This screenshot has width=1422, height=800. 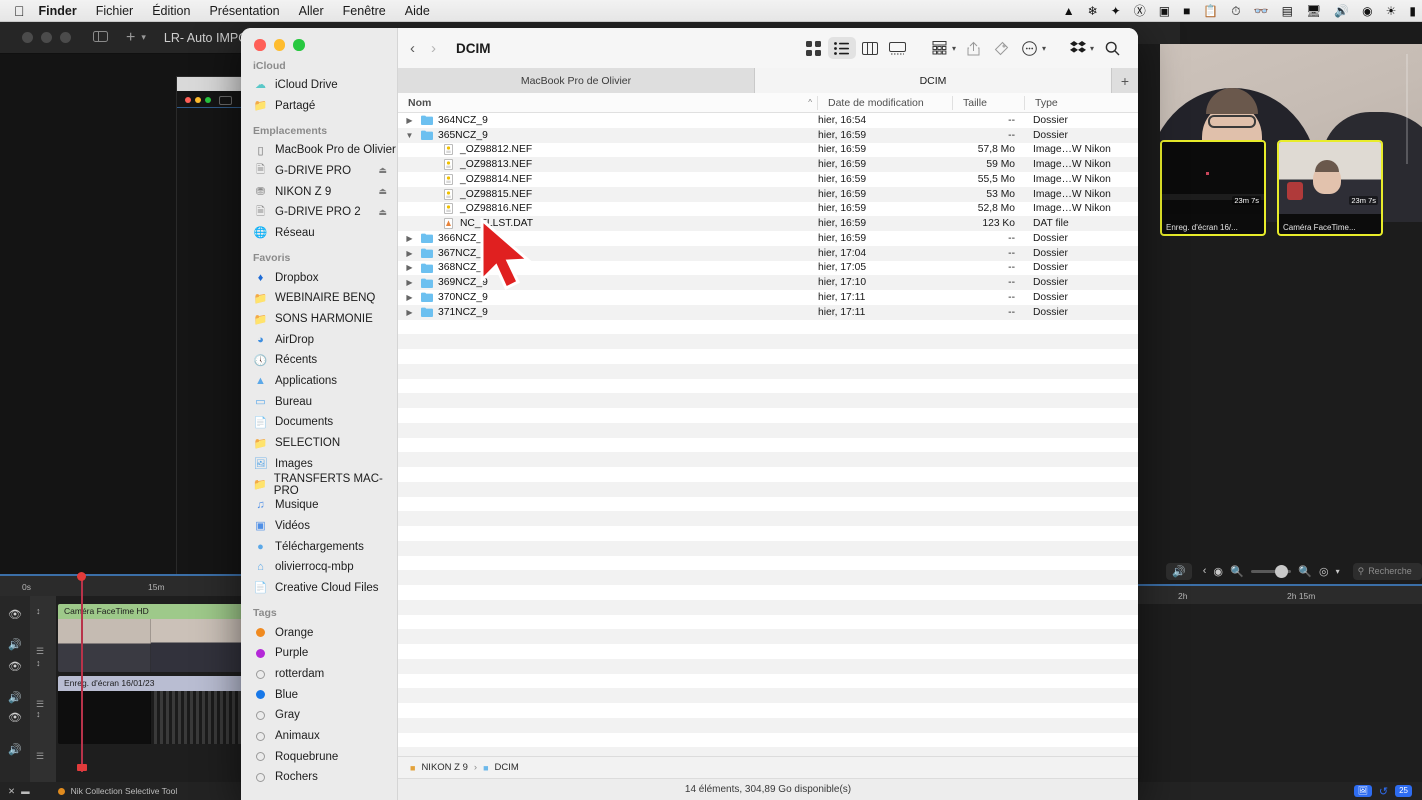 What do you see at coordinates (1412, 11) in the screenshot?
I see `battery-icon: ▮` at bounding box center [1412, 11].